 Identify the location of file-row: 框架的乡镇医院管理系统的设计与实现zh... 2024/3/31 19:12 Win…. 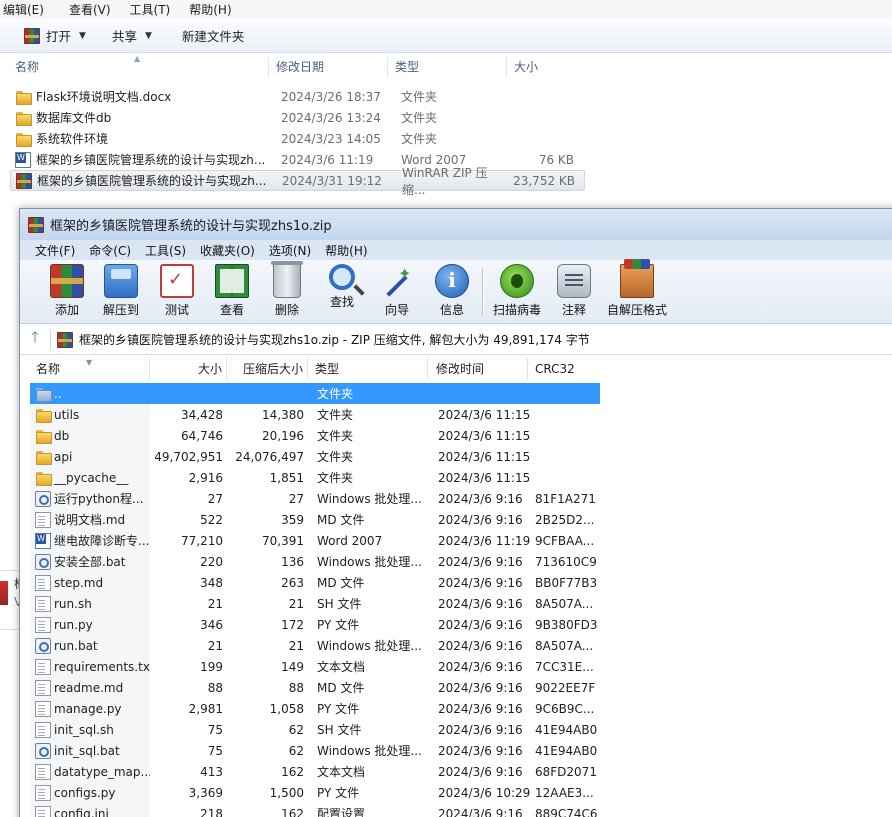
(297, 181).